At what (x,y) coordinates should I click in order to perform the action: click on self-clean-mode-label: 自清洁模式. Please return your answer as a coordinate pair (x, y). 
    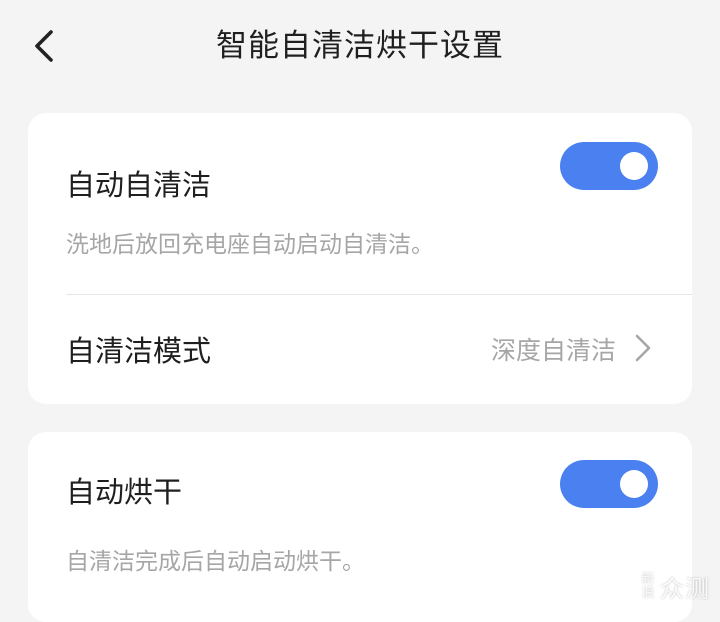
    Looking at the image, I should click on (139, 351).